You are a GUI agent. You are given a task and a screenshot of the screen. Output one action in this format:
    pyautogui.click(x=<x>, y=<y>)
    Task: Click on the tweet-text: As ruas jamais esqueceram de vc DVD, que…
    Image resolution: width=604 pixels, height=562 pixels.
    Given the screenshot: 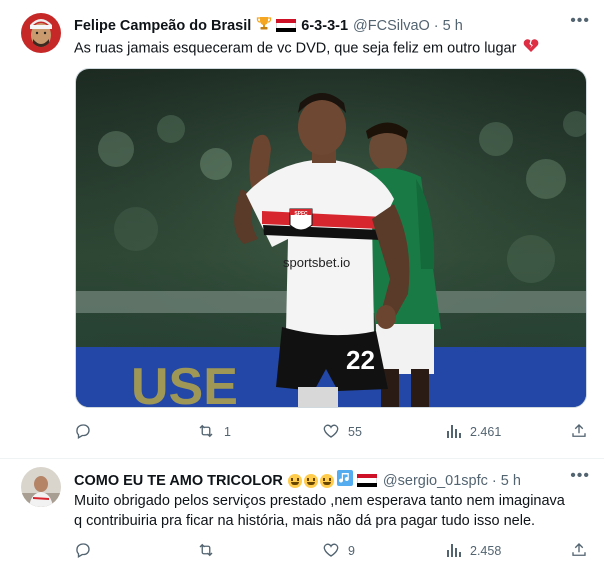 What is the action you would take?
    pyautogui.click(x=306, y=48)
    